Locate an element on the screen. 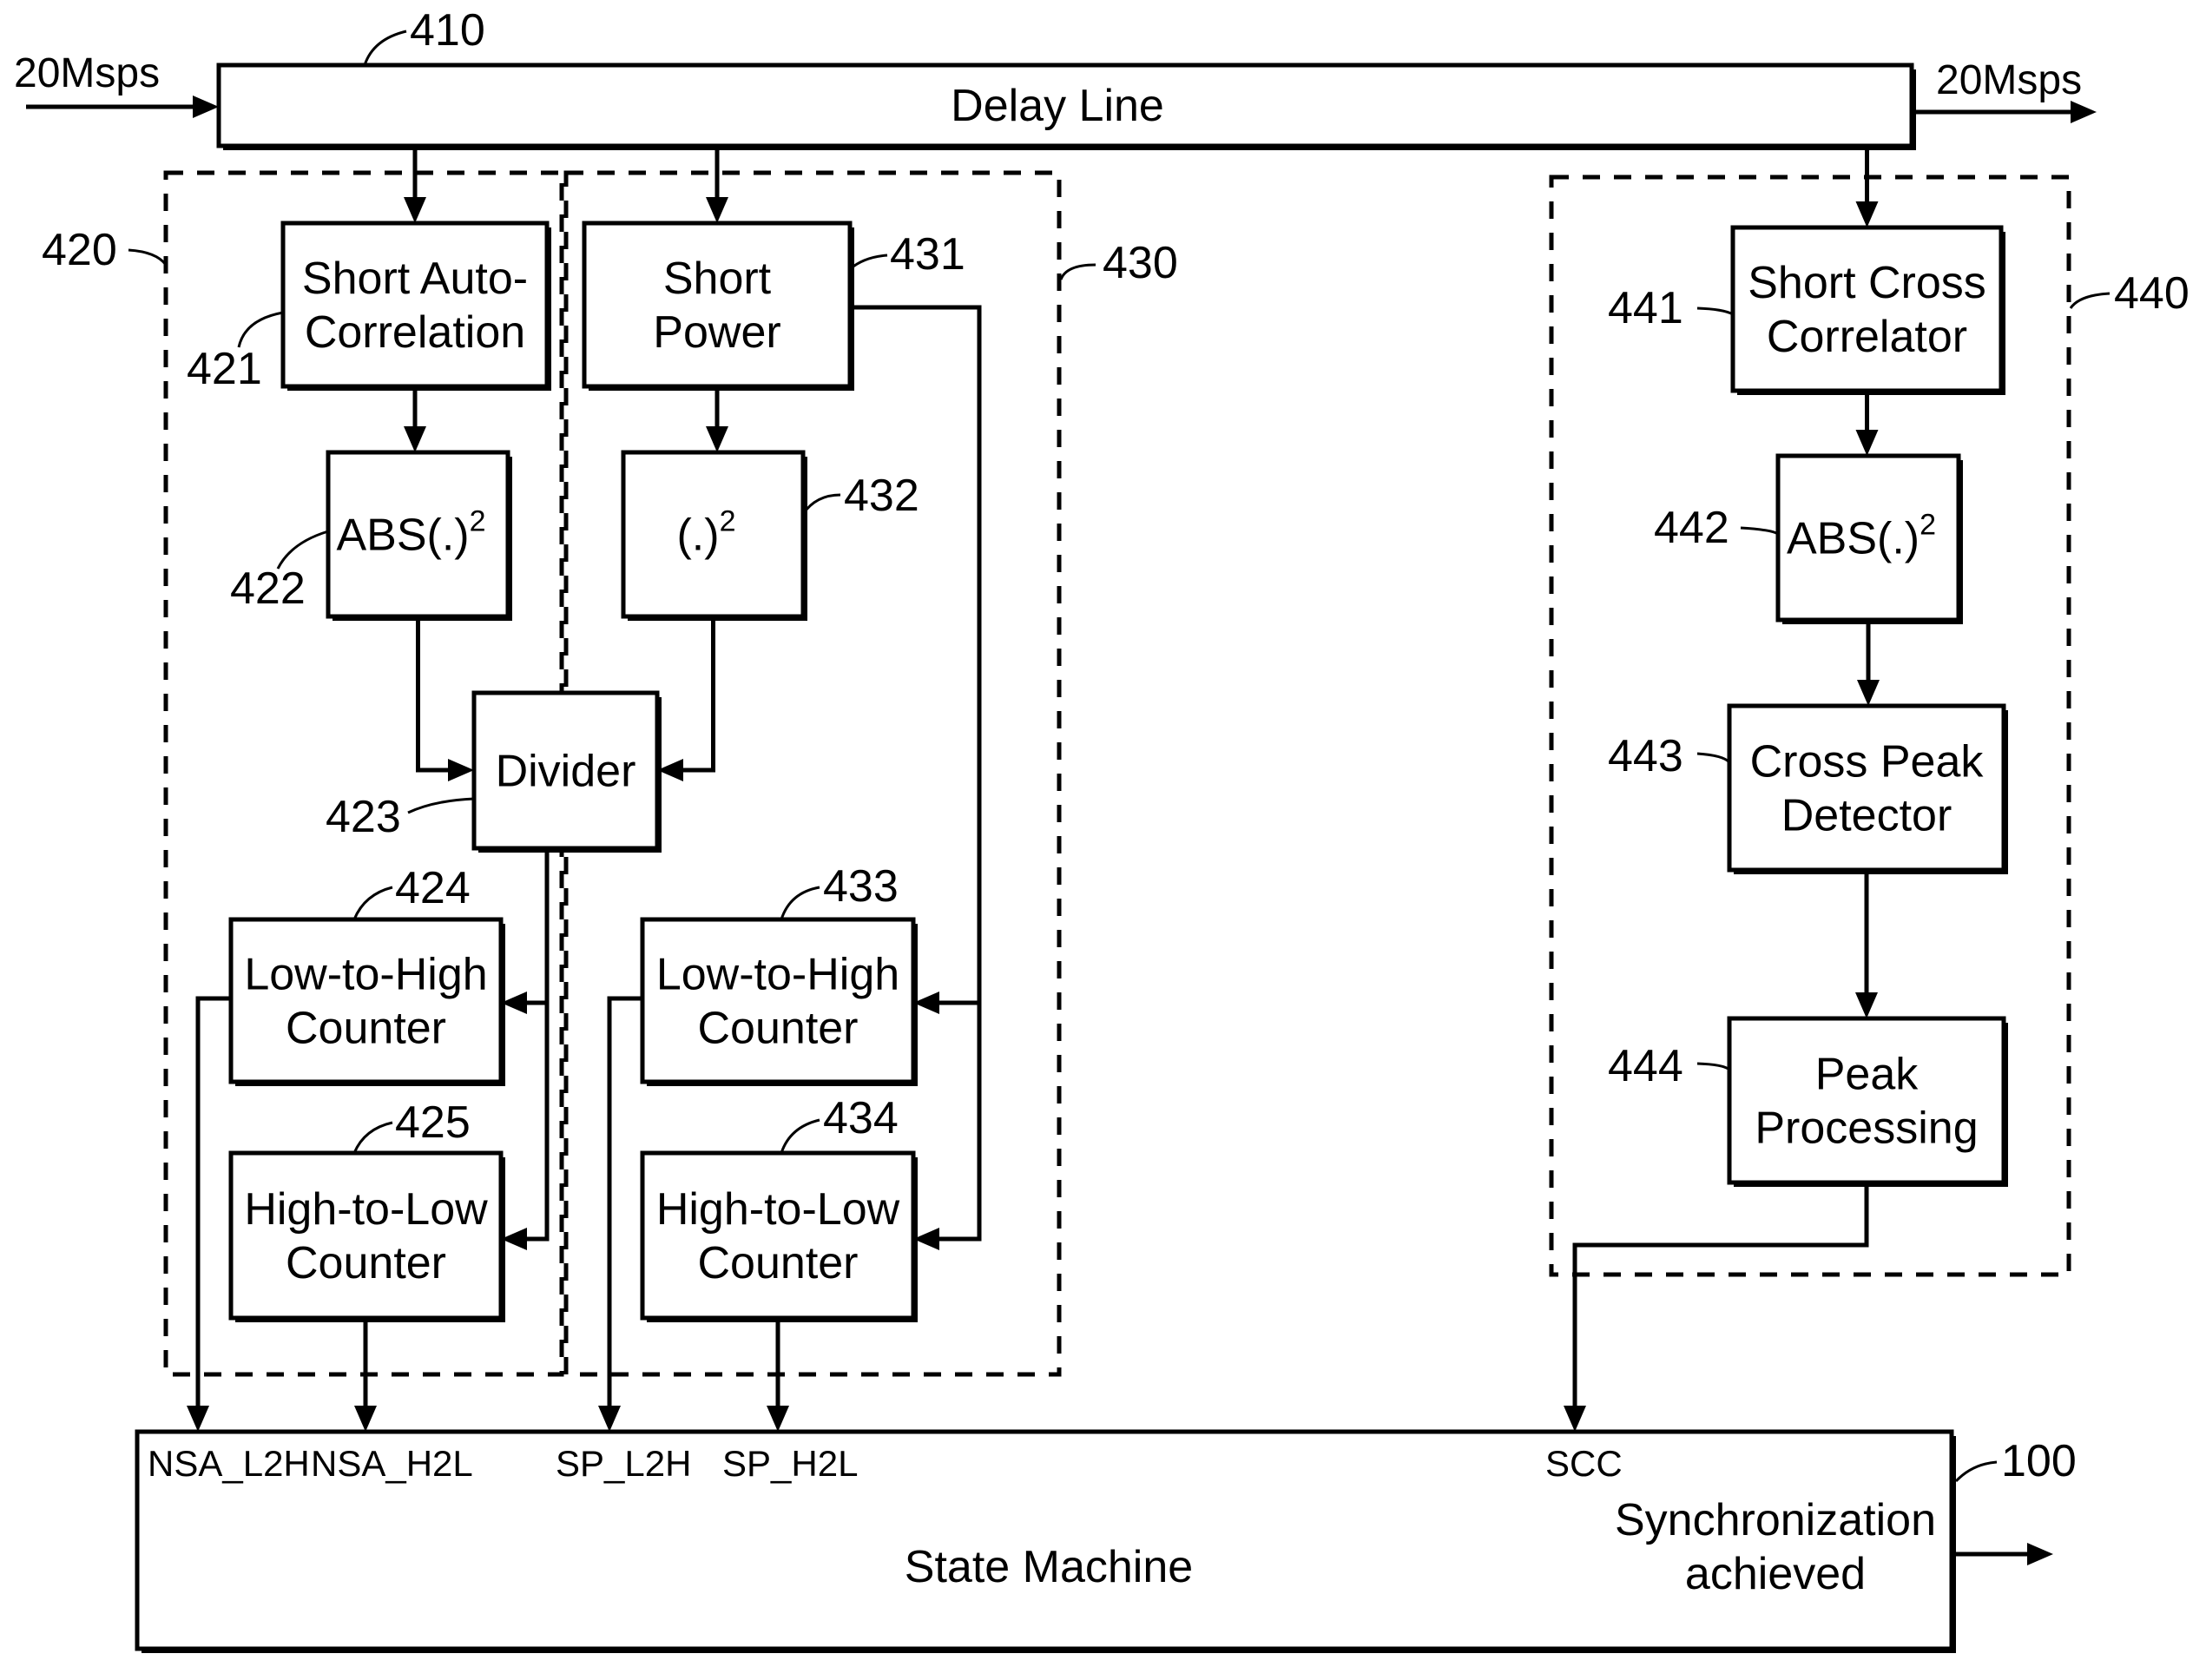  ref-425: 425 is located at coordinates (433, 1122).